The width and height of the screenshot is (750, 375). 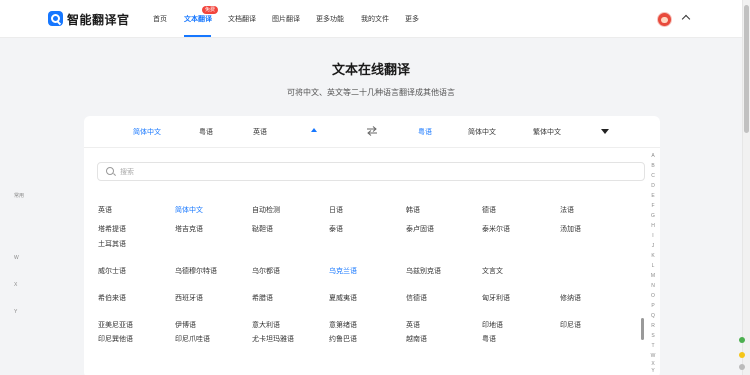 What do you see at coordinates (489, 210) in the screenshot?
I see `lang-item: 德语` at bounding box center [489, 210].